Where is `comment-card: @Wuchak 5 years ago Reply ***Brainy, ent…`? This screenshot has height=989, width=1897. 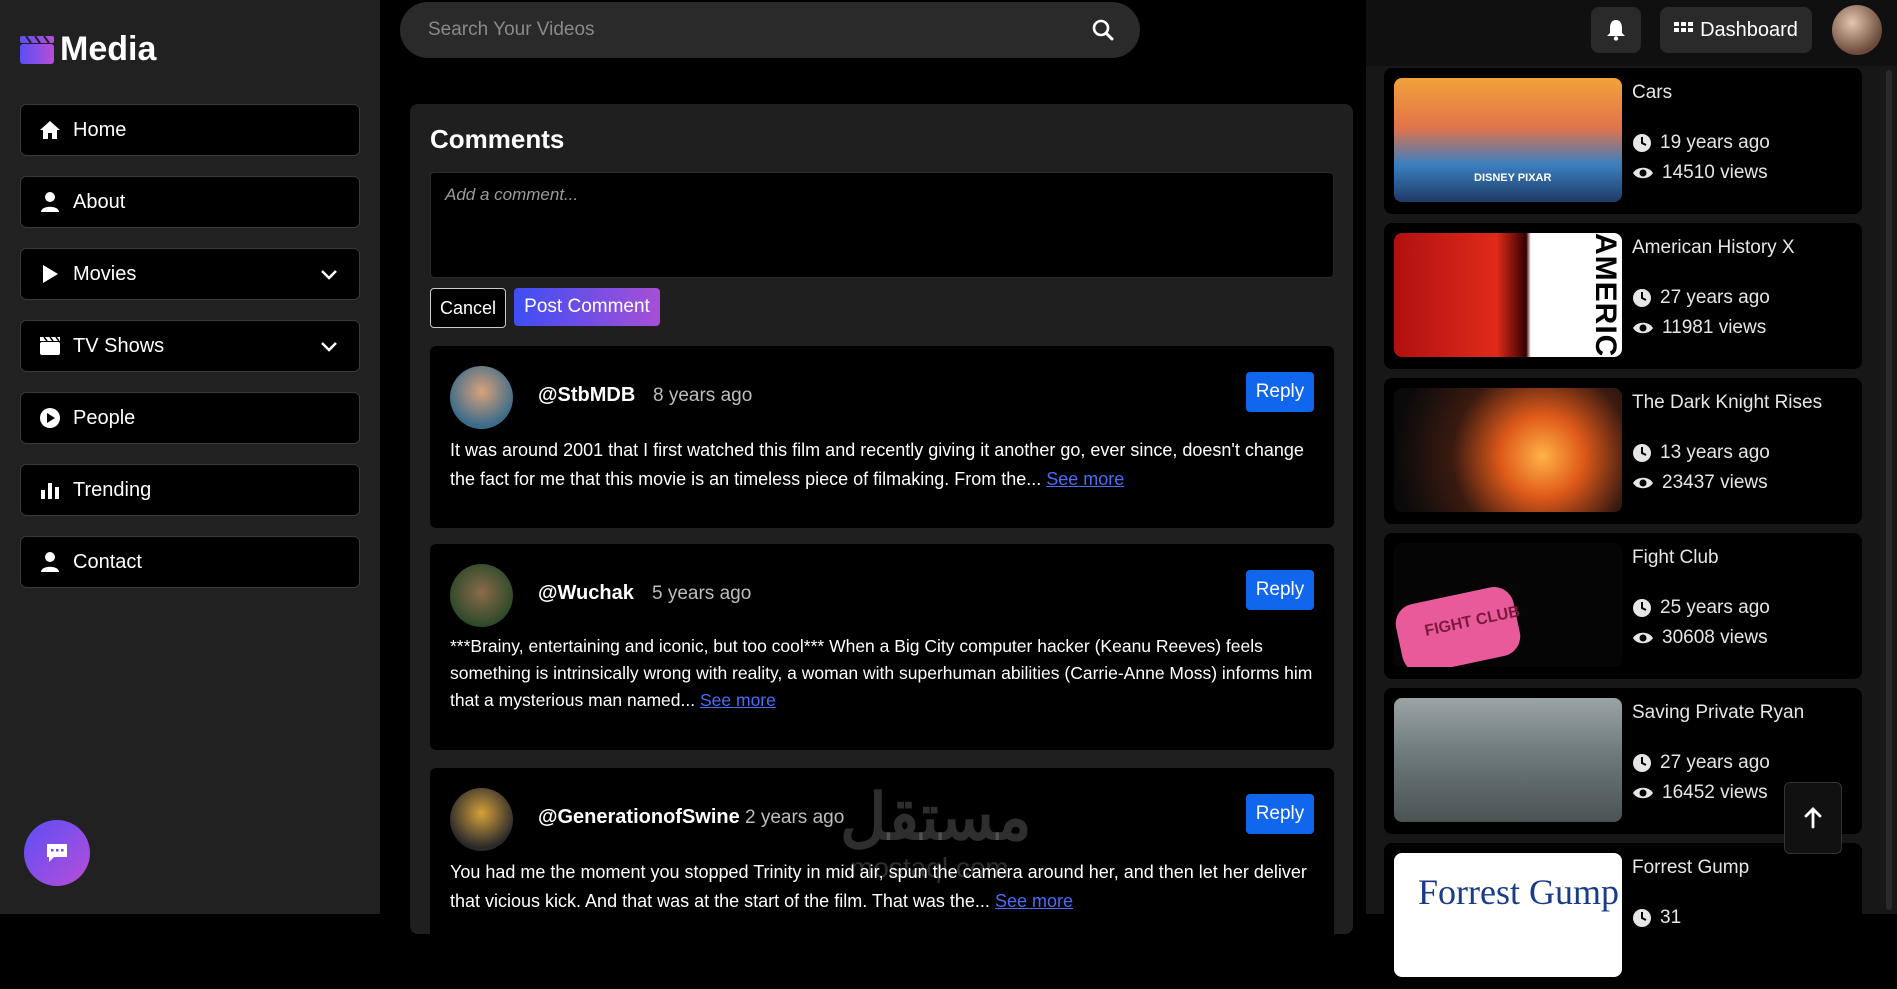
comment-card: @Wuchak 5 years ago Reply ***Brainy, ent… is located at coordinates (882, 647).